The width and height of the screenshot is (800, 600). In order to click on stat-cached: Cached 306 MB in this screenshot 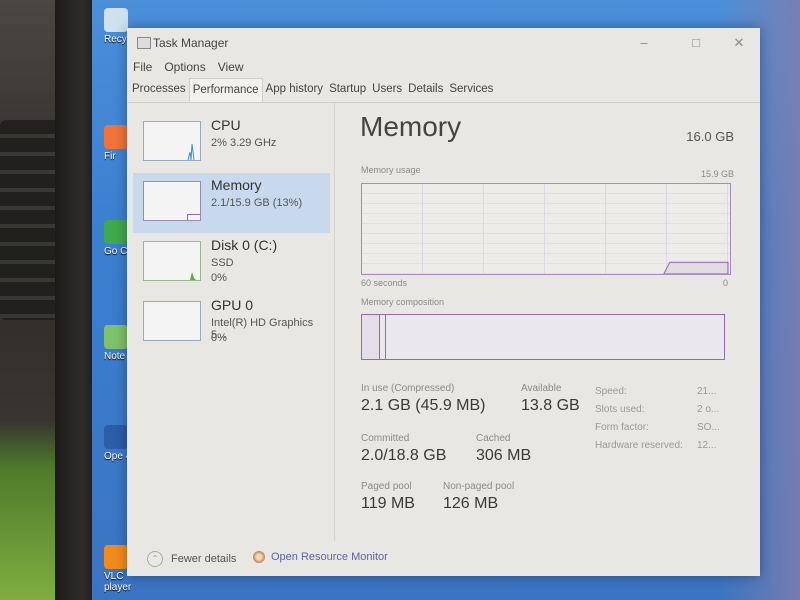, I will do `click(503, 449)`.